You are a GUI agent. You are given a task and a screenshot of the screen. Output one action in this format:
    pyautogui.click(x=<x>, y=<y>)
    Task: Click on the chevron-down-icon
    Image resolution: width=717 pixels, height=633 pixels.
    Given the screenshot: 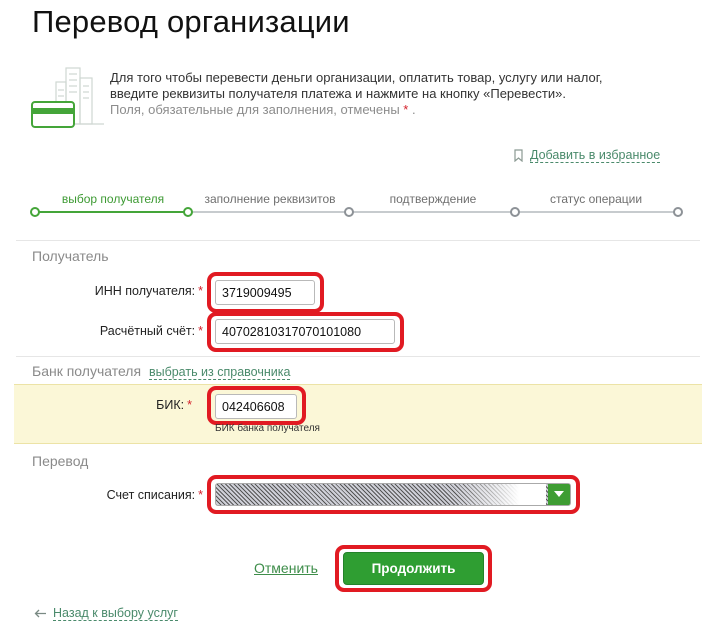 What is the action you would take?
    pyautogui.click(x=559, y=494)
    